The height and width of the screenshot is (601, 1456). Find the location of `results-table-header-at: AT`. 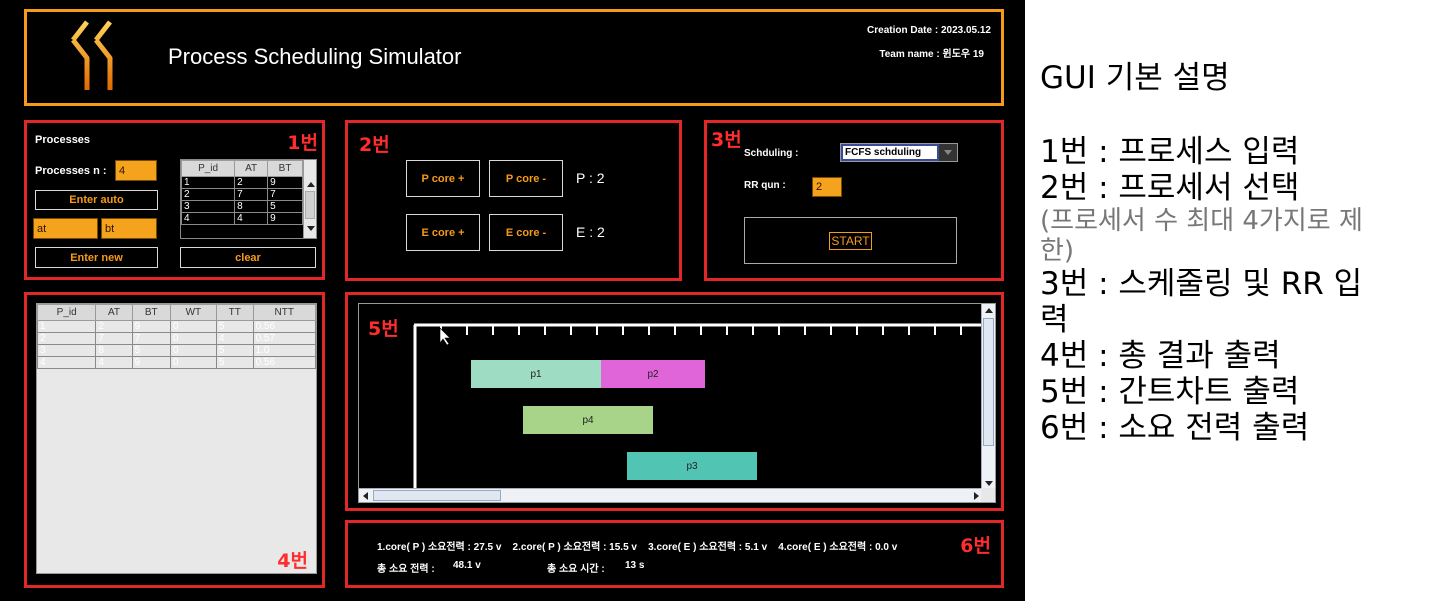

results-table-header-at: AT is located at coordinates (114, 312).